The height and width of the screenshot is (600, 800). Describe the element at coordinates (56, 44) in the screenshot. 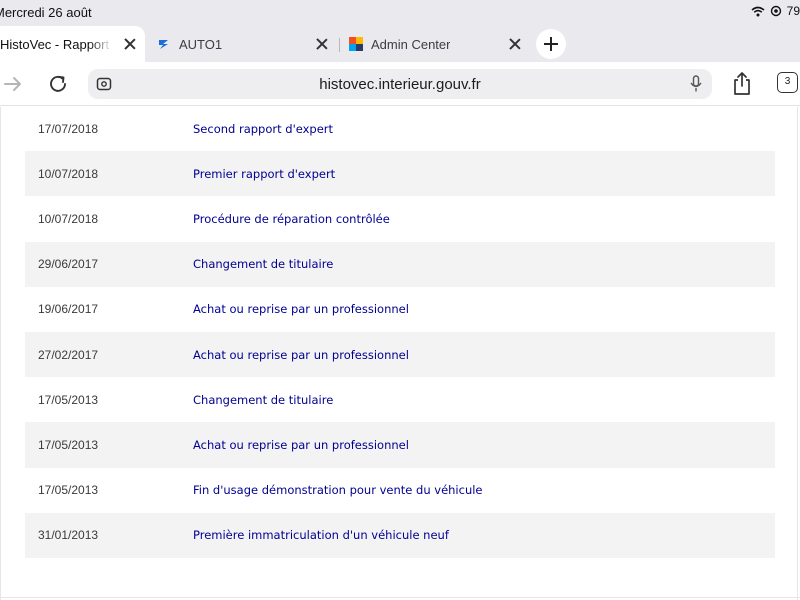

I see `tab-title: HistoVec - Rapport vendeur` at that location.